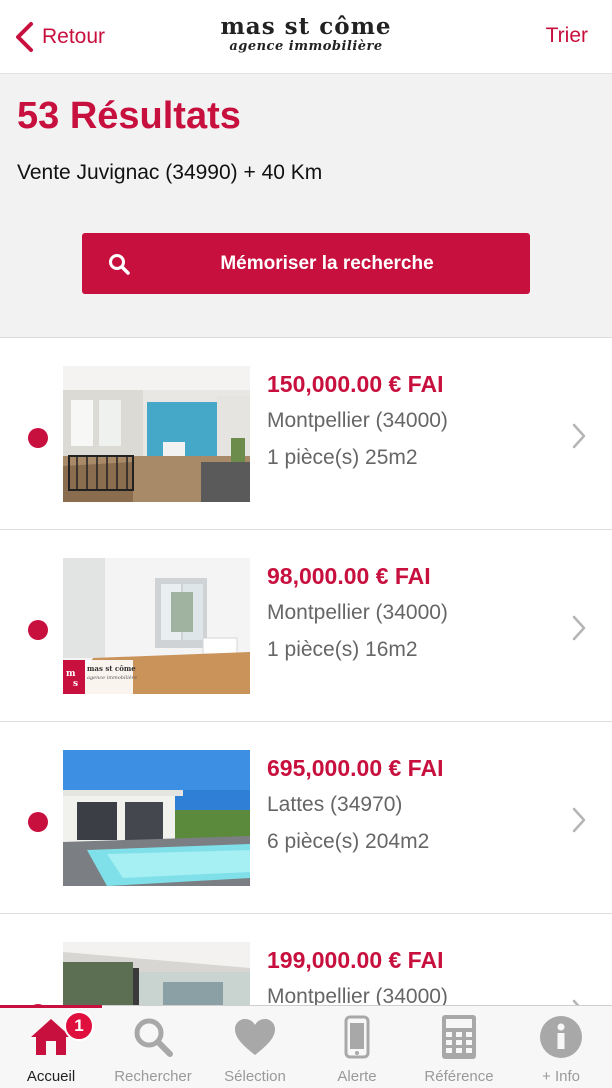  I want to click on listing-city: Lattes (34970), so click(335, 804).